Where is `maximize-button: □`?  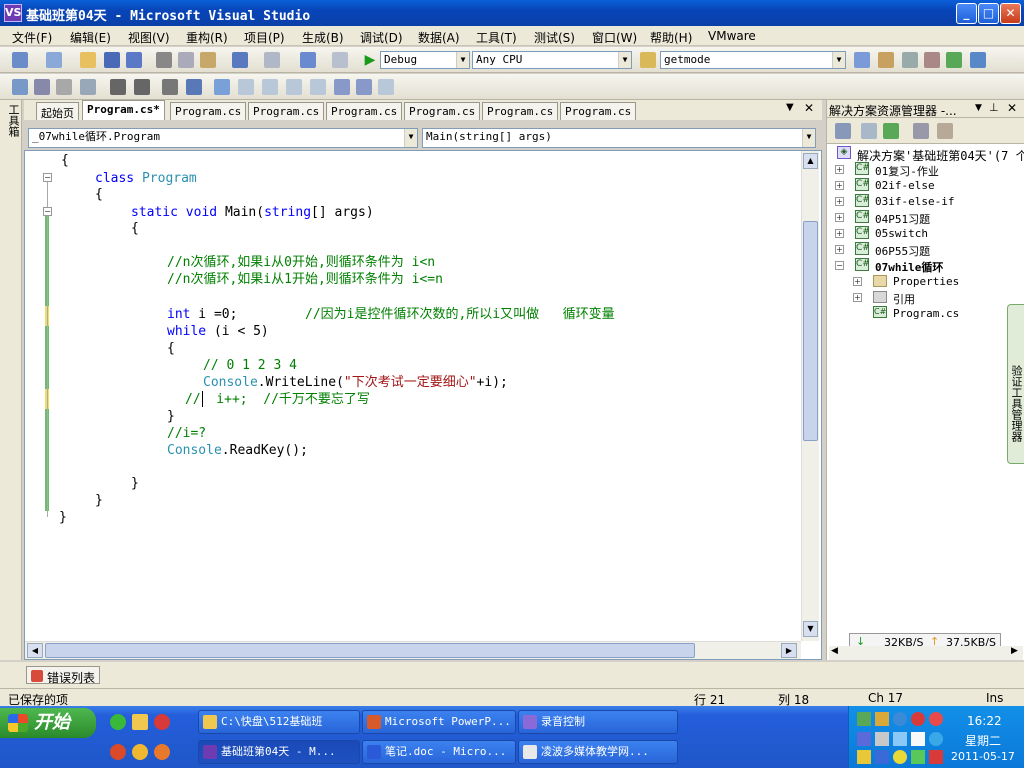
maximize-button: □ is located at coordinates (988, 13).